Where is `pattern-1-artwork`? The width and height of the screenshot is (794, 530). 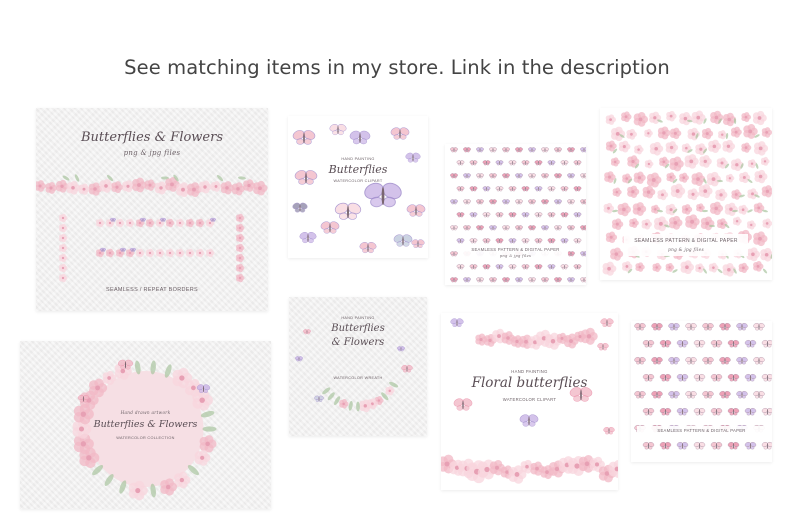
pattern-1-artwork is located at coordinates (518, 215).